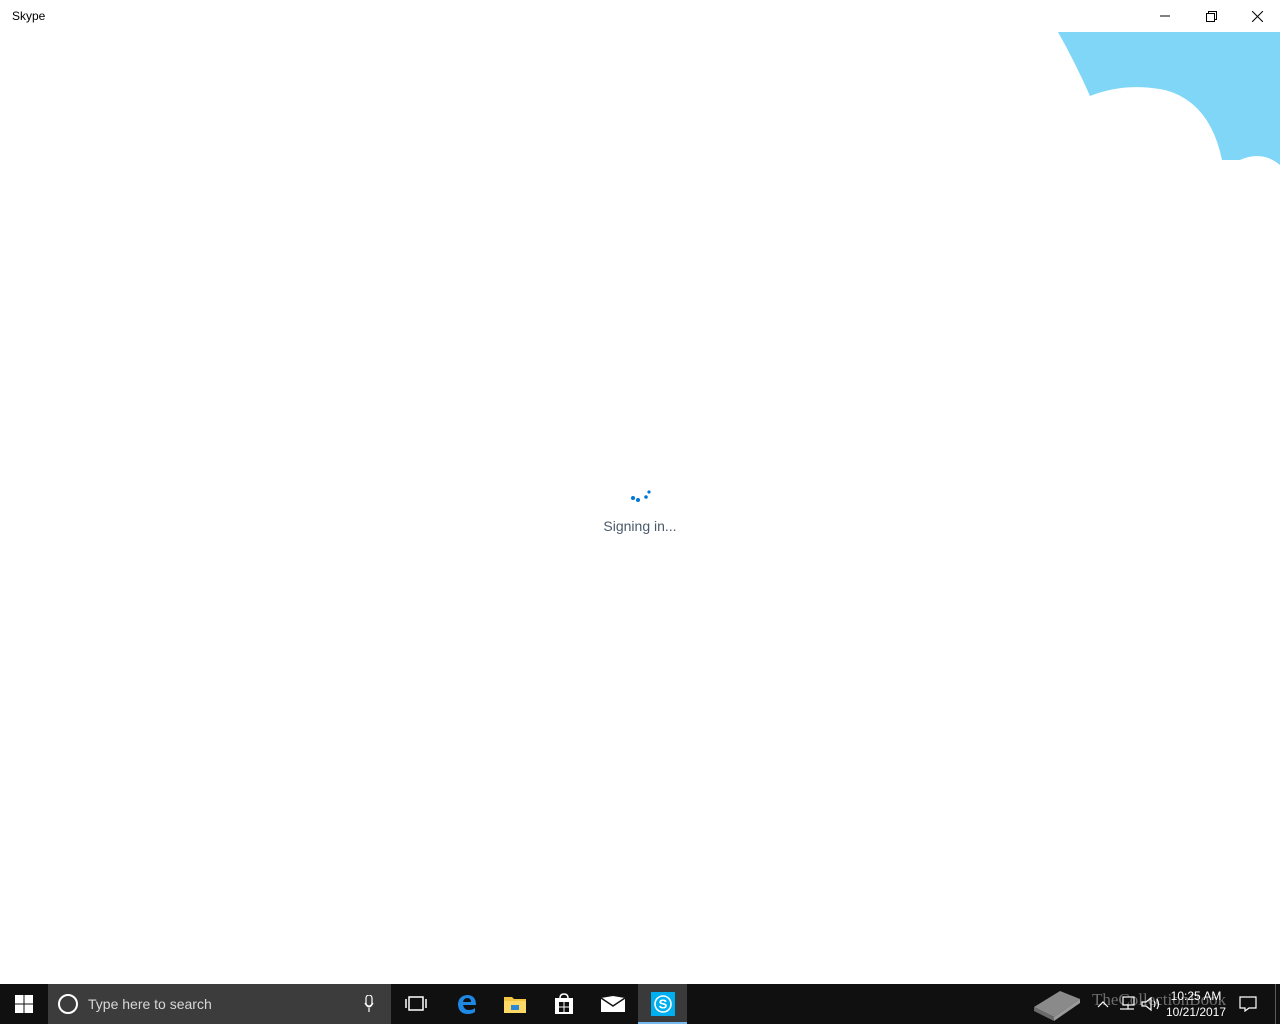 This screenshot has width=1280, height=1024. I want to click on cloud-decoration, so click(1169, 98).